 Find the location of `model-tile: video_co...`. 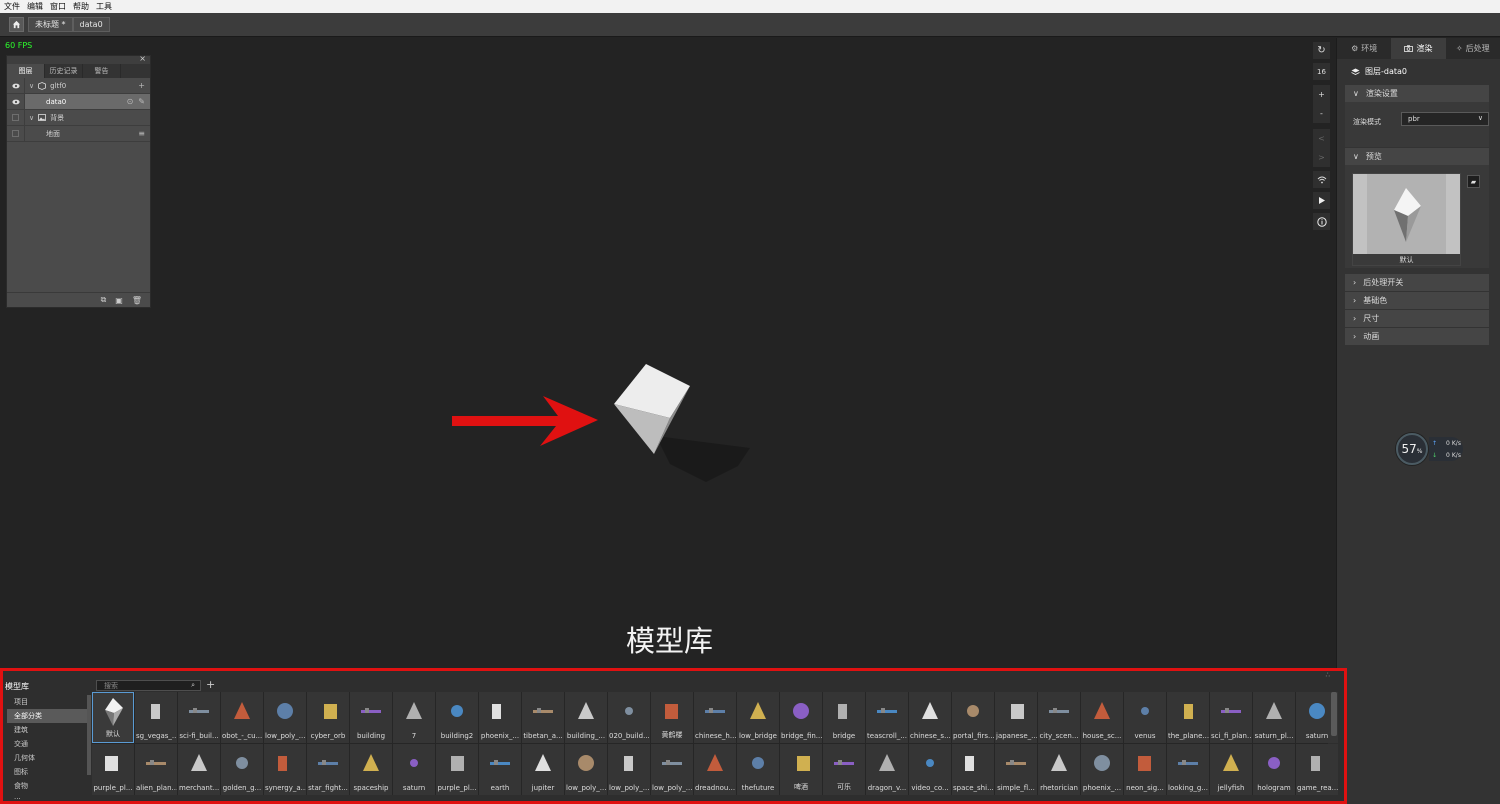

model-tile: video_co... is located at coordinates (930, 769).